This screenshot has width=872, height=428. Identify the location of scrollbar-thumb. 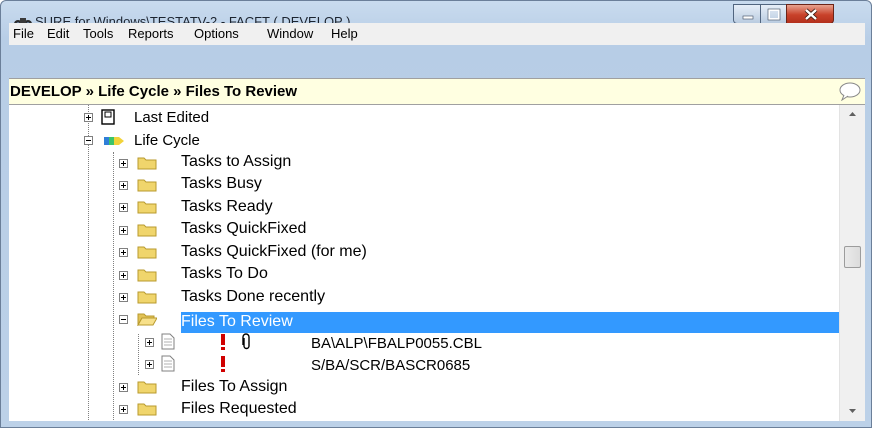
(852, 257).